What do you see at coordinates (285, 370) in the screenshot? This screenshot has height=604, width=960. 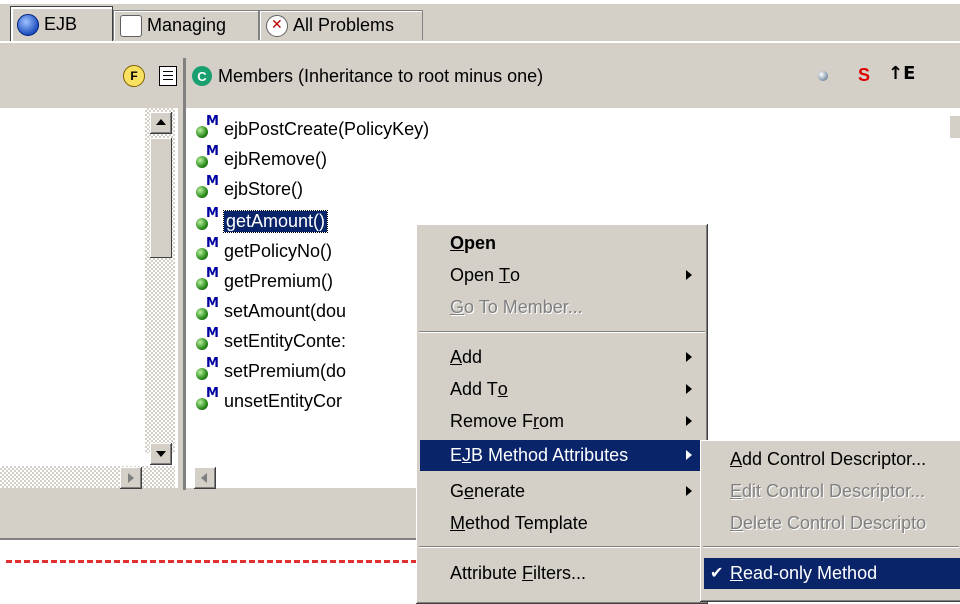 I see `member-label: setPremium(do` at bounding box center [285, 370].